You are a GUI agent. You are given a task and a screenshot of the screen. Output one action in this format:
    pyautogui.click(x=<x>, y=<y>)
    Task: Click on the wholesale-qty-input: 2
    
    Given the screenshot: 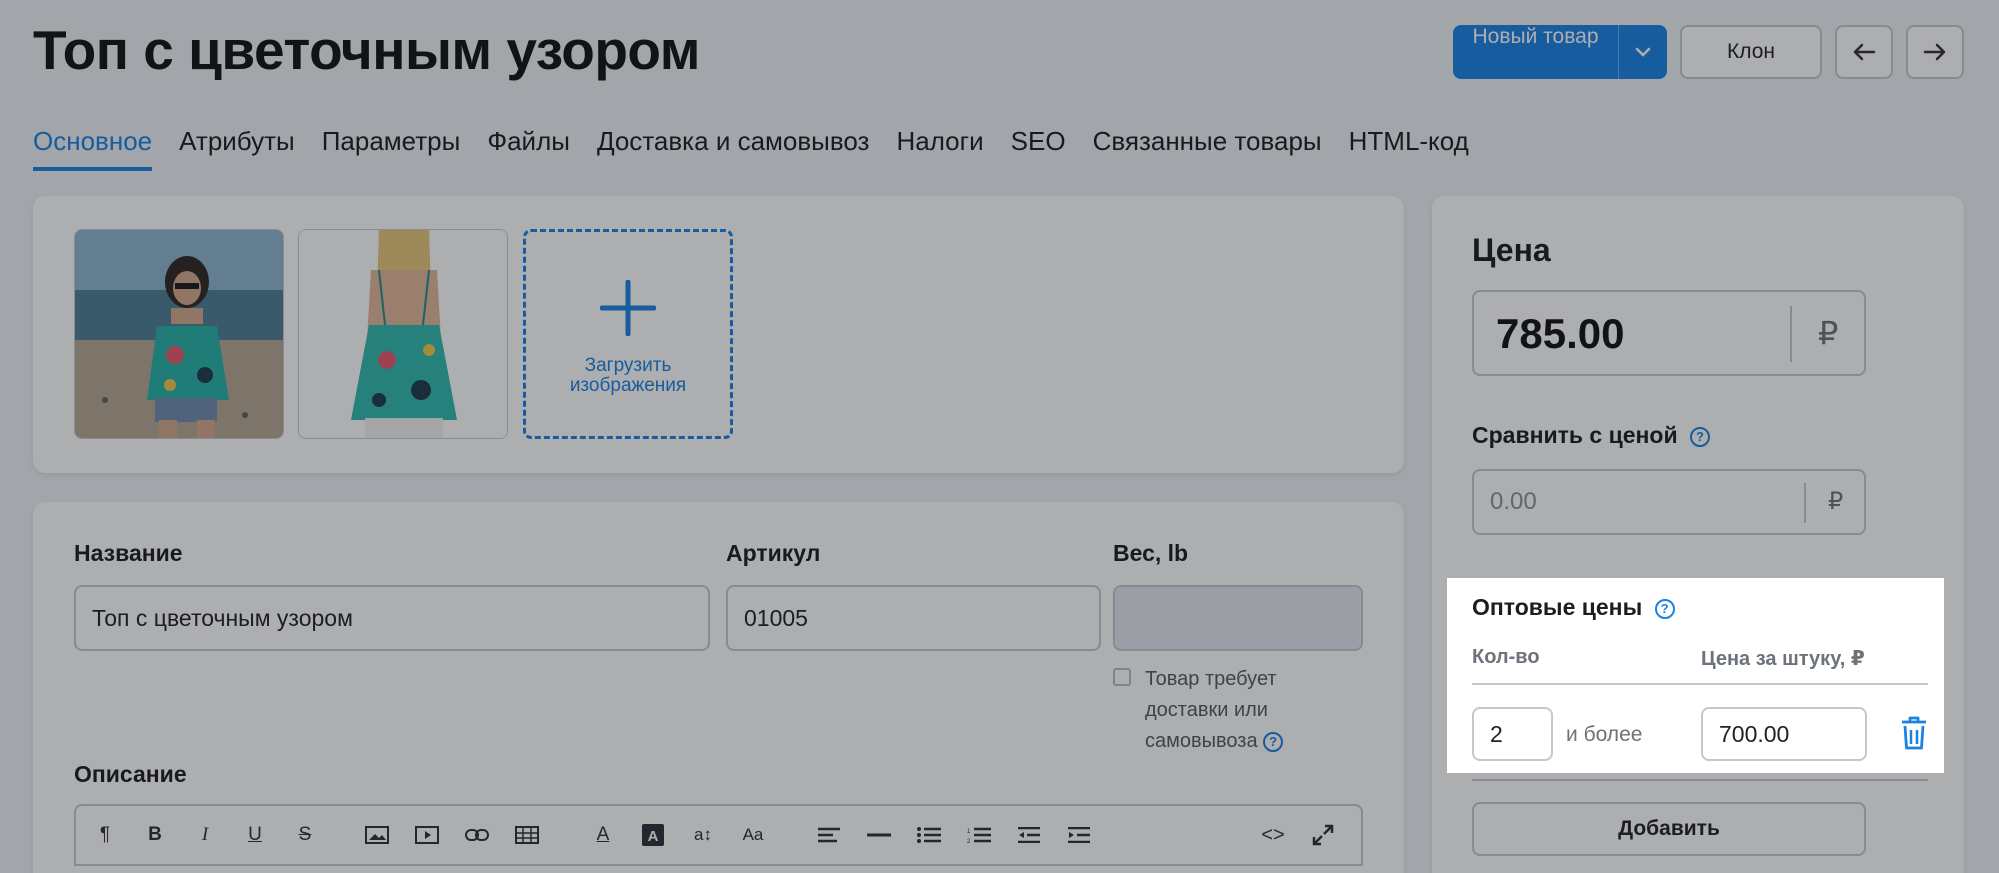 What is the action you would take?
    pyautogui.click(x=1512, y=734)
    